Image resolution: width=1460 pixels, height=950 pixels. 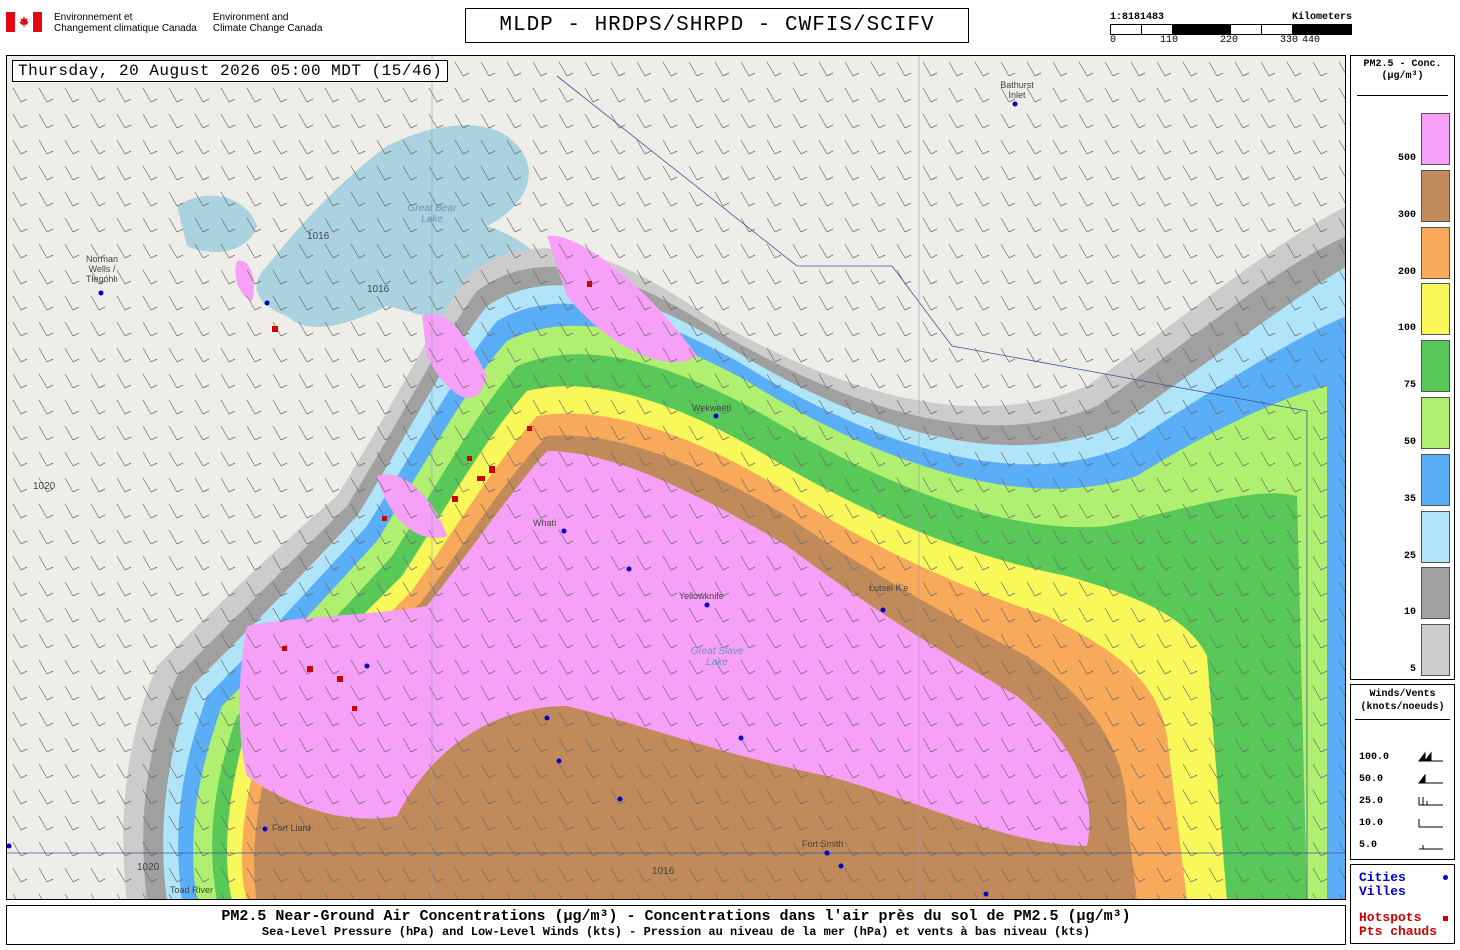 What do you see at coordinates (1398, 931) in the screenshot?
I see `hotspots-label-fr: Pts chauds` at bounding box center [1398, 931].